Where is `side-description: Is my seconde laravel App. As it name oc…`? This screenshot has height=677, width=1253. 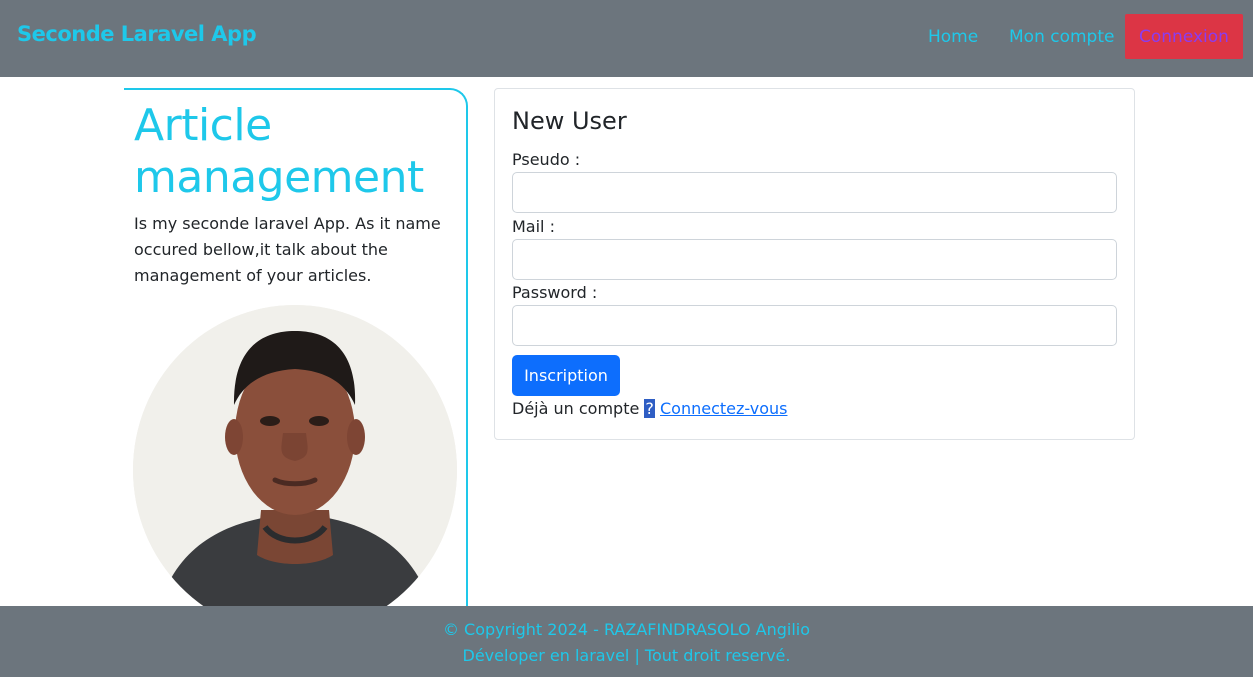 side-description: Is my seconde laravel App. As it name oc… is located at coordinates (287, 249).